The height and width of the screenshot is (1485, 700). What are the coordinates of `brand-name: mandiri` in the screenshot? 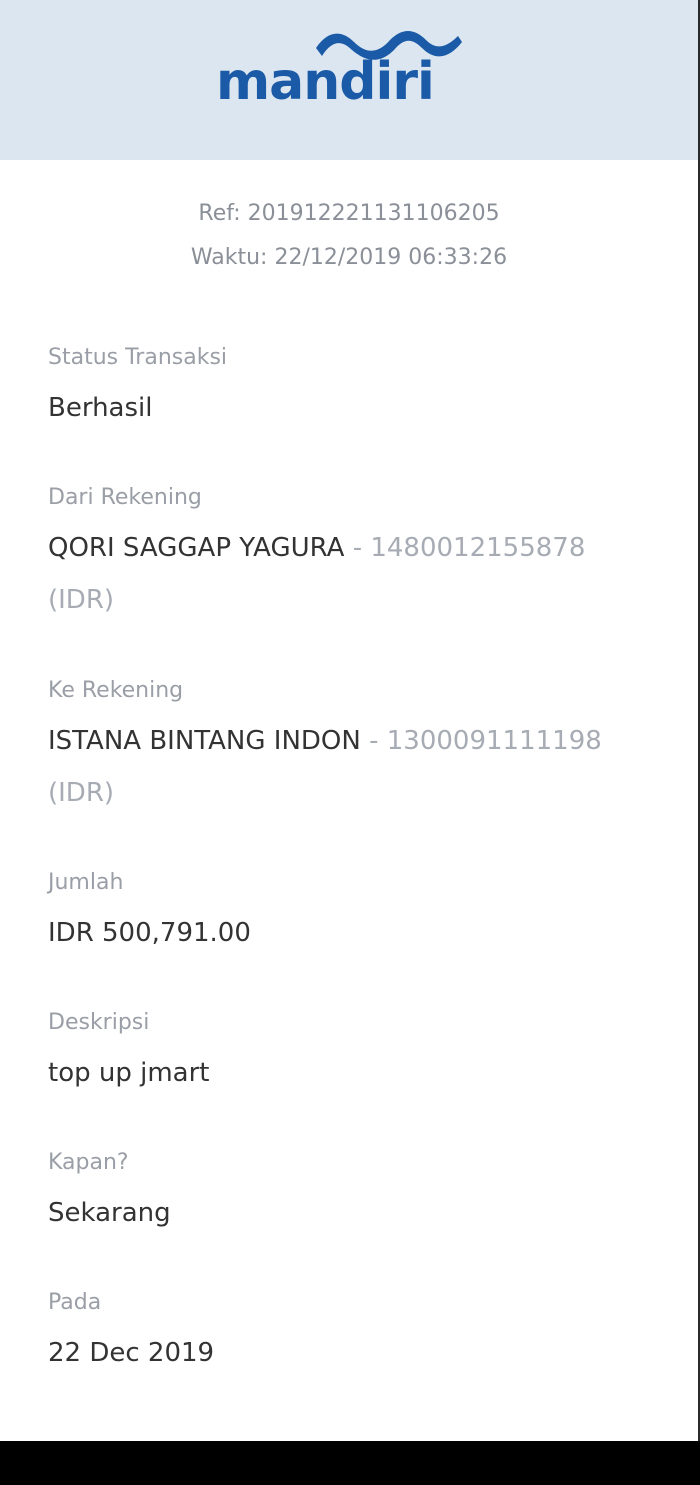 It's located at (325, 82).